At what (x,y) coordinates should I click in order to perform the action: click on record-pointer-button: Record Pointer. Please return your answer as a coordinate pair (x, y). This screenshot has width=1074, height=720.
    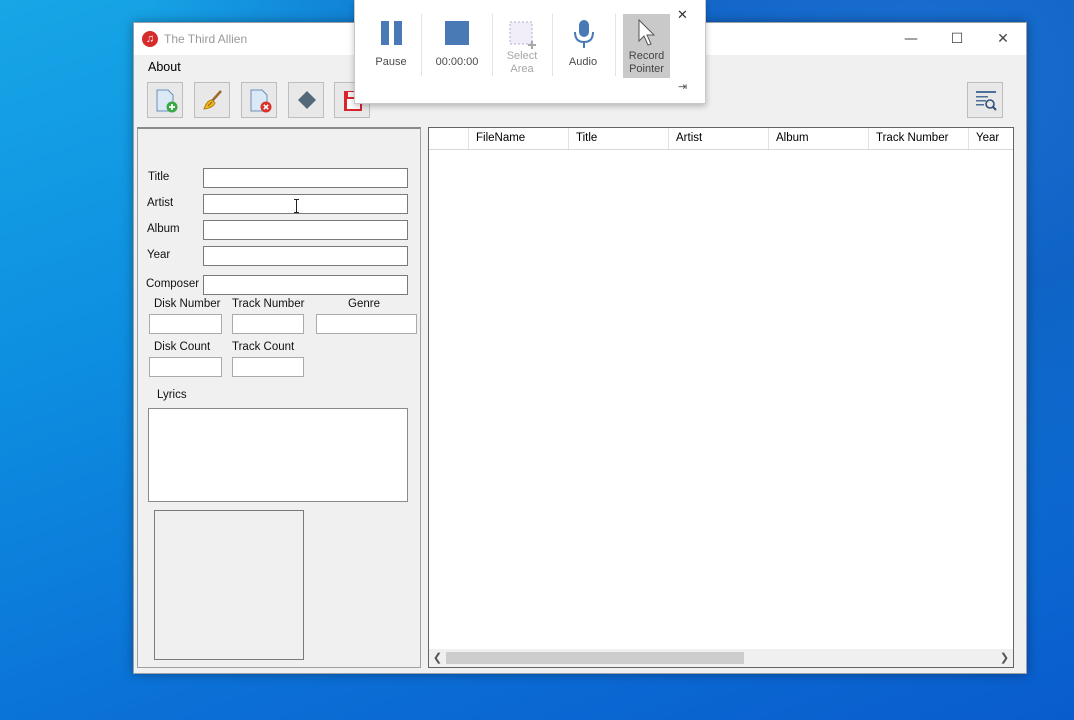
    Looking at the image, I should click on (646, 46).